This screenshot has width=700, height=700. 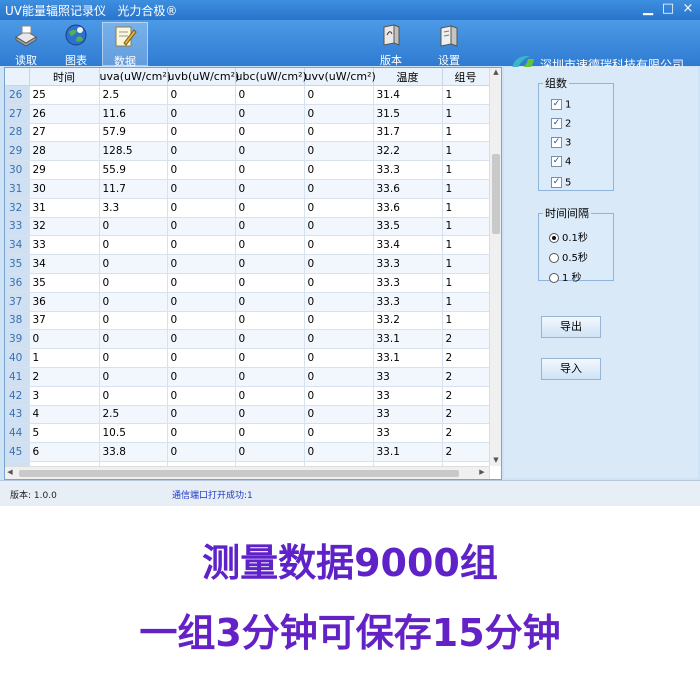 I want to click on table-row: 37 36 0 0 0 0 33.3 1, so click(x=247, y=302).